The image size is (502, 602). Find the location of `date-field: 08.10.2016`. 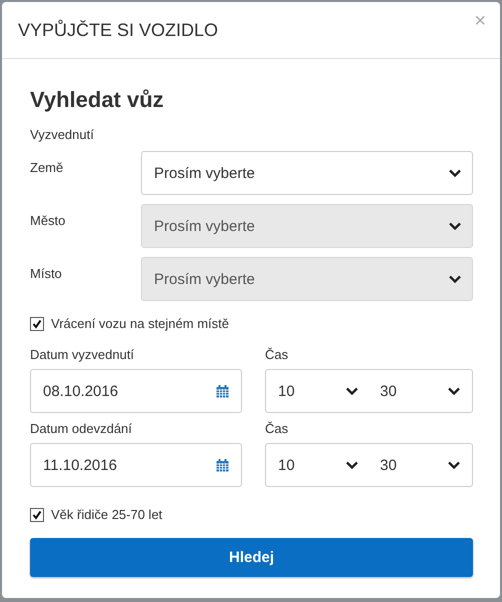

date-field: 08.10.2016 is located at coordinates (136, 391).